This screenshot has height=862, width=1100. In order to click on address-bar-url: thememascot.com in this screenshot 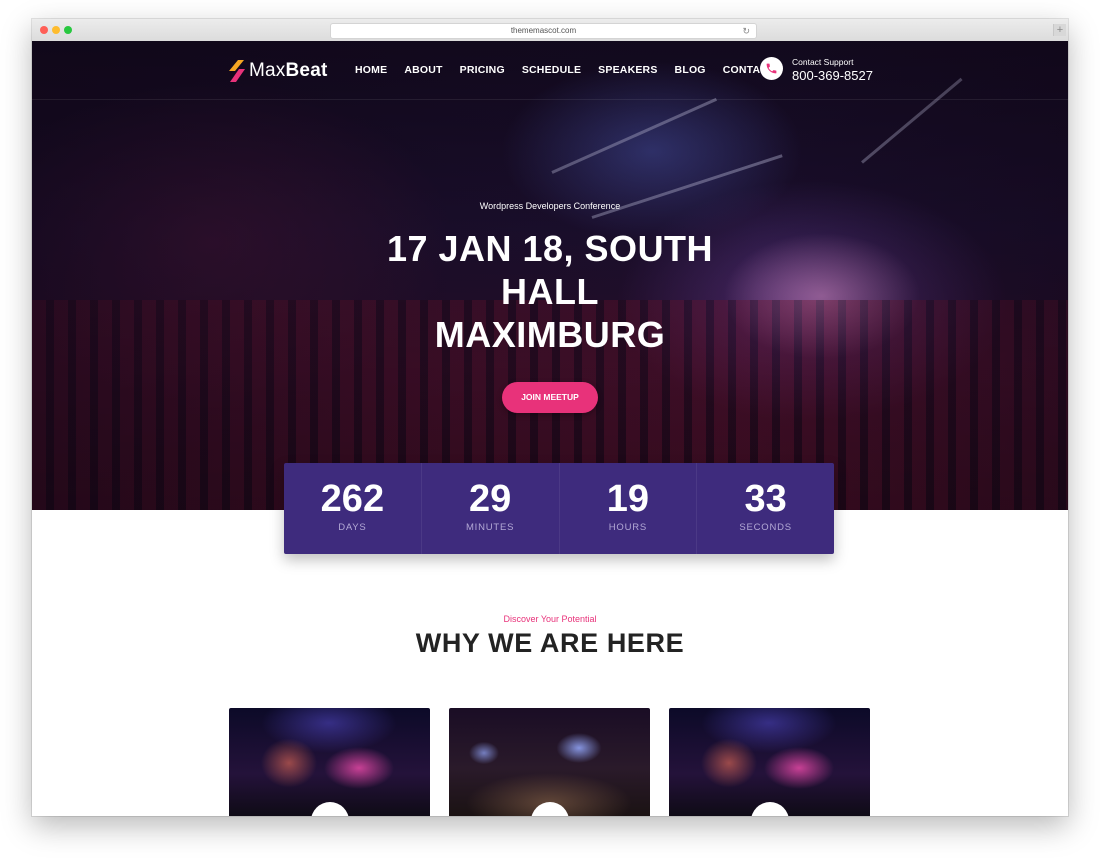, I will do `click(543, 30)`.